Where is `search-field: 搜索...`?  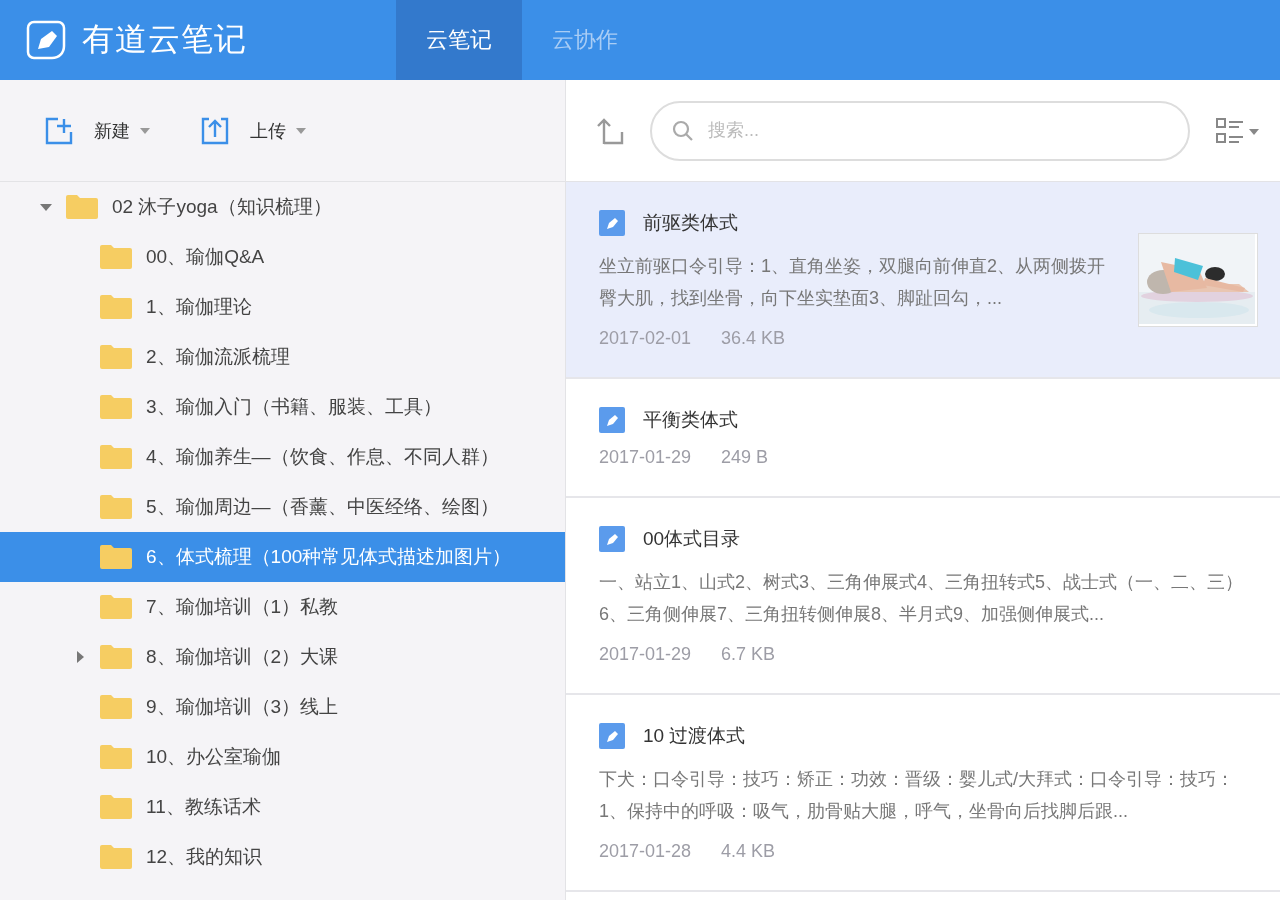
search-field: 搜索... is located at coordinates (920, 130).